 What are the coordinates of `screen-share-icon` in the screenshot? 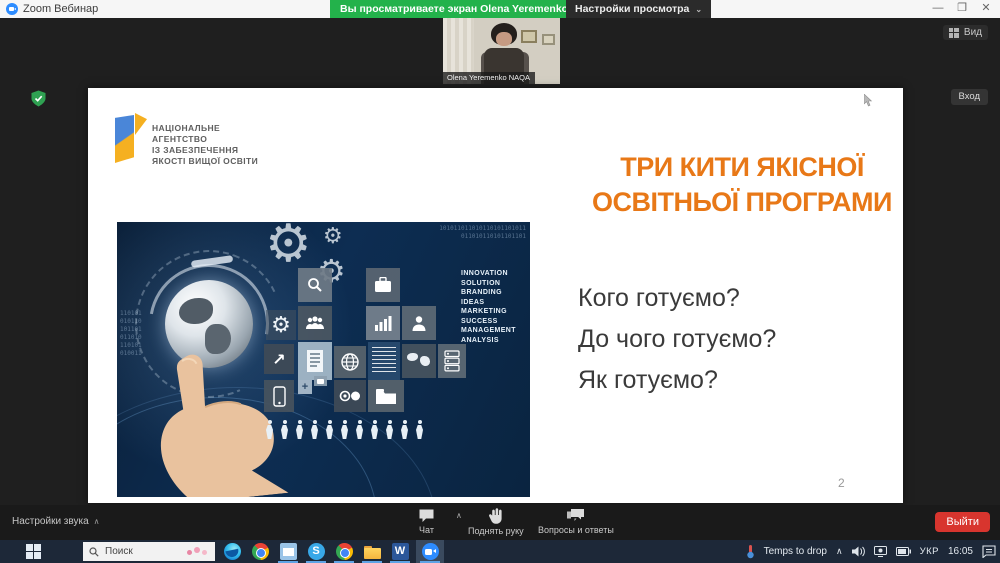 It's located at (880, 551).